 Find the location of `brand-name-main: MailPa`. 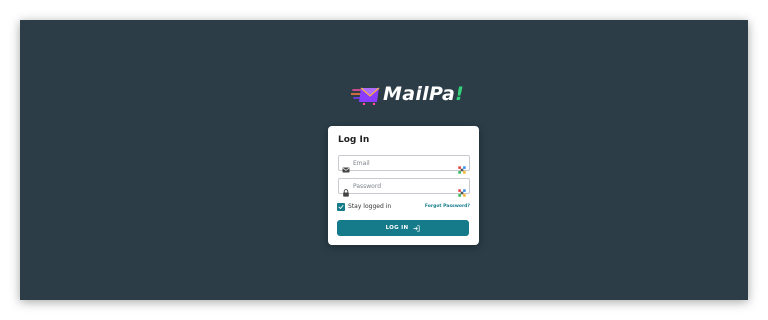

brand-name-main: MailPa is located at coordinates (419, 94).